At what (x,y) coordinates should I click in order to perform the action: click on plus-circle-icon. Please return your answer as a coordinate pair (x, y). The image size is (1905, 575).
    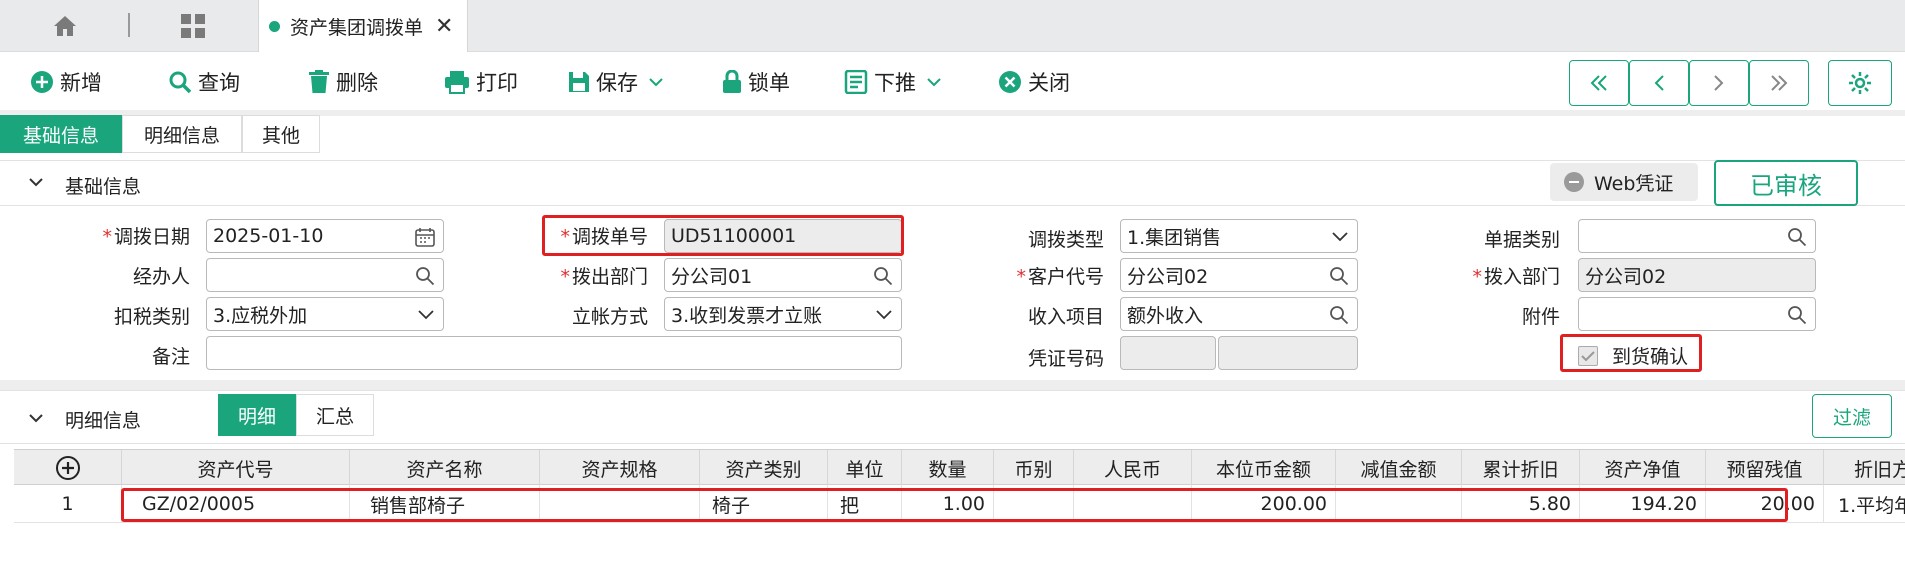
    Looking at the image, I should click on (67, 468).